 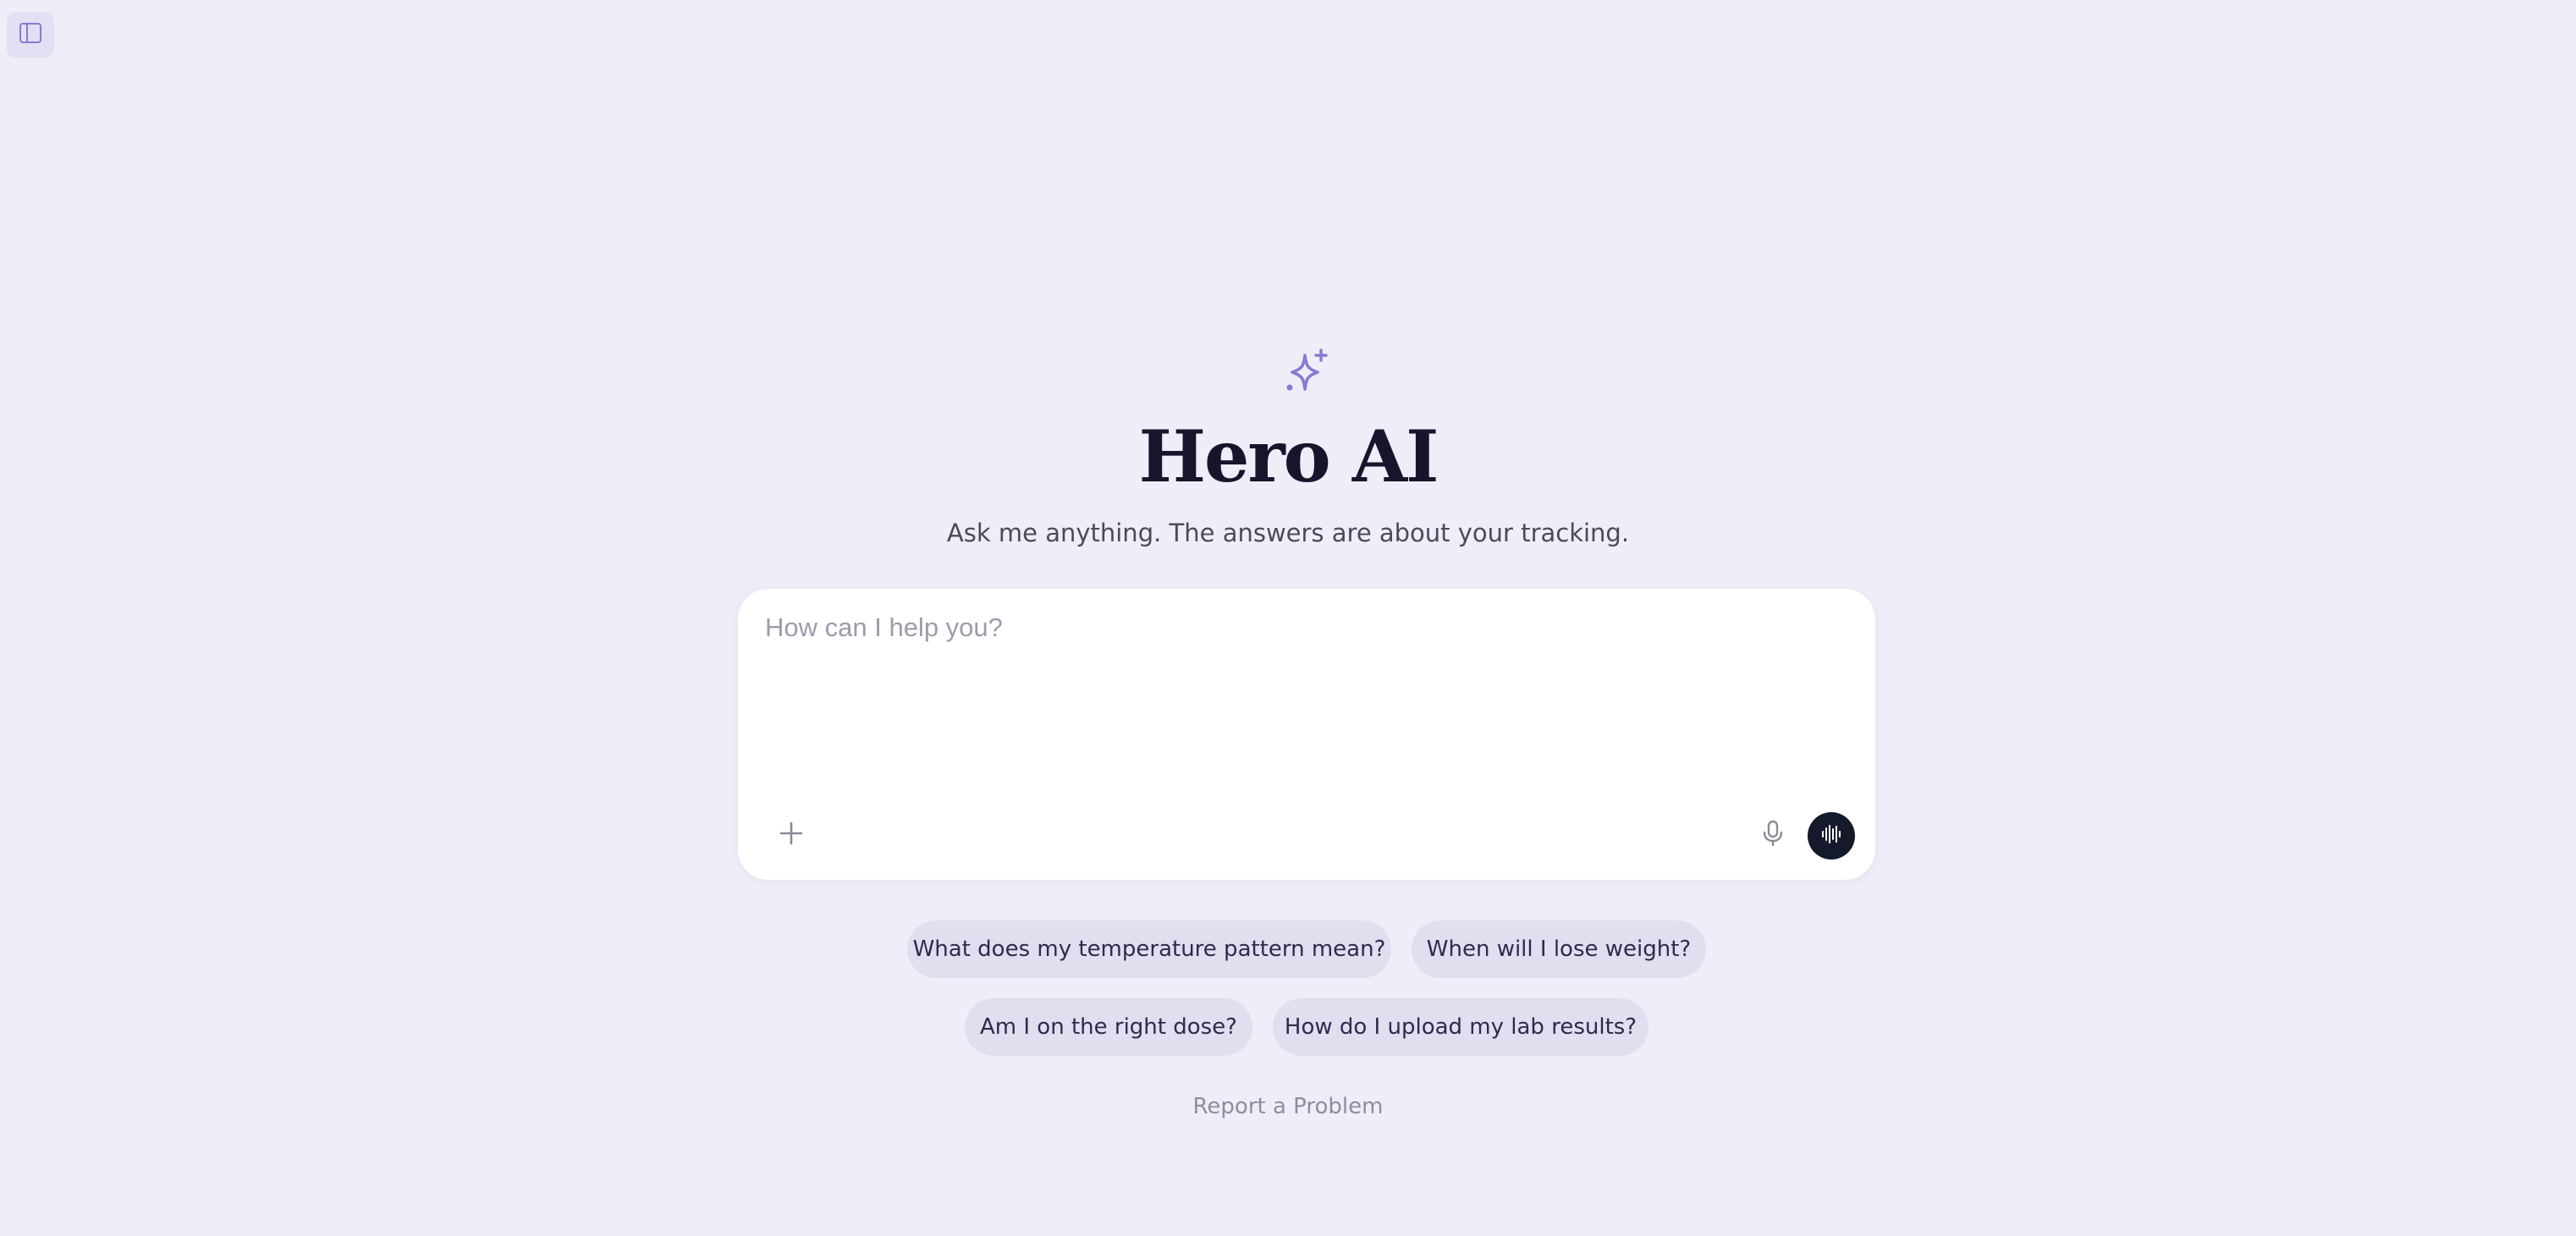 What do you see at coordinates (1149, 949) in the screenshot?
I see `suggestion-chip-temperature: What does my temperature pattern mean?` at bounding box center [1149, 949].